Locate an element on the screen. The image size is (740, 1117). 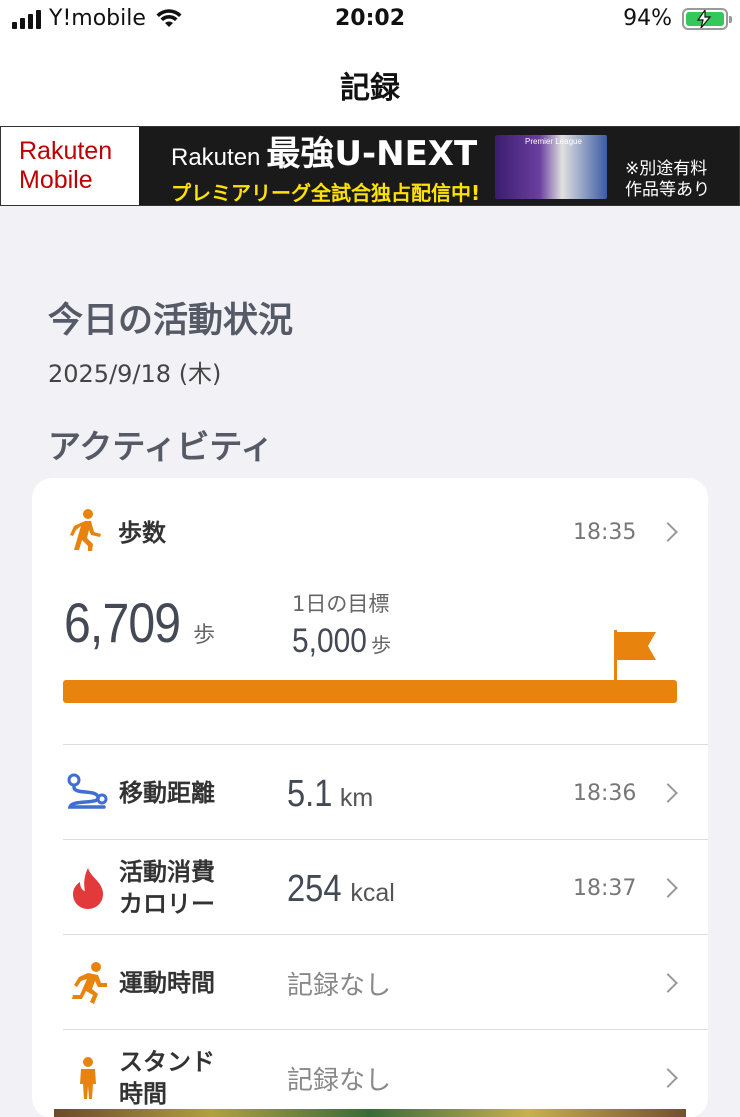
stand-row: スタンド 時間 記録なし is located at coordinates (385, 1073).